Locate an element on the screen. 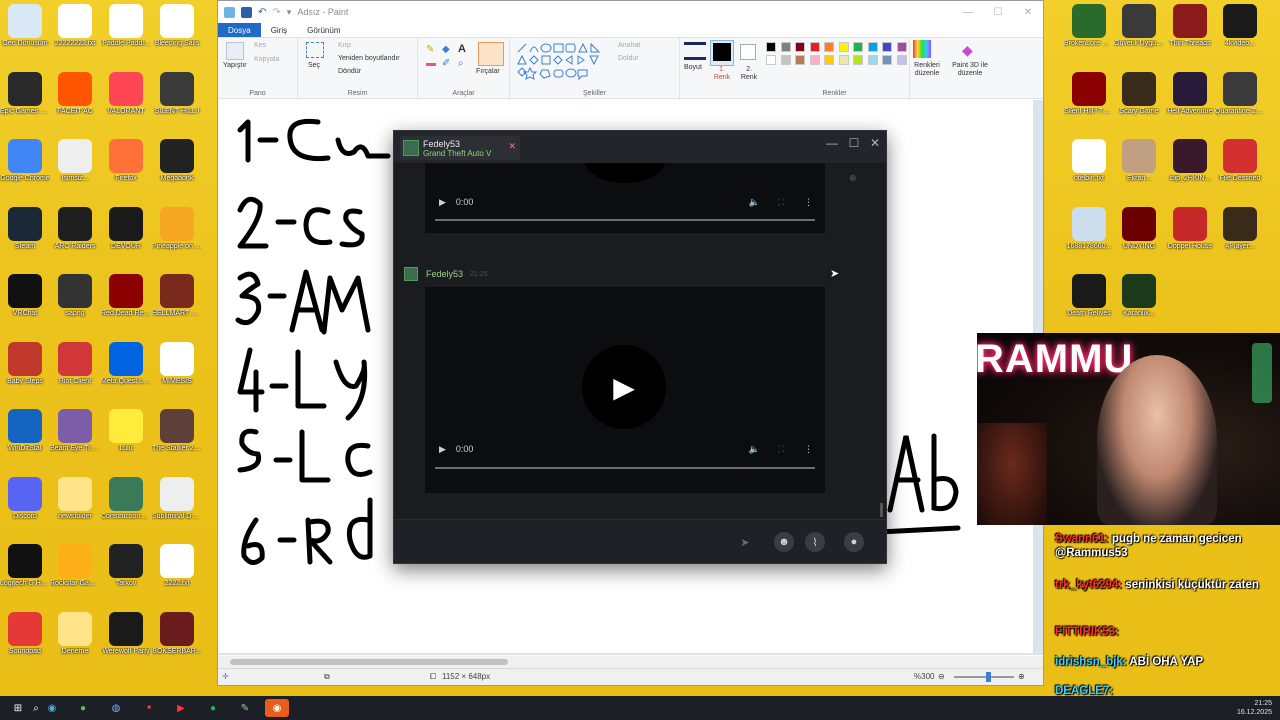 This screenshot has width=1280, height=720. magnifier-icon: ⌕ is located at coordinates (461, 63).